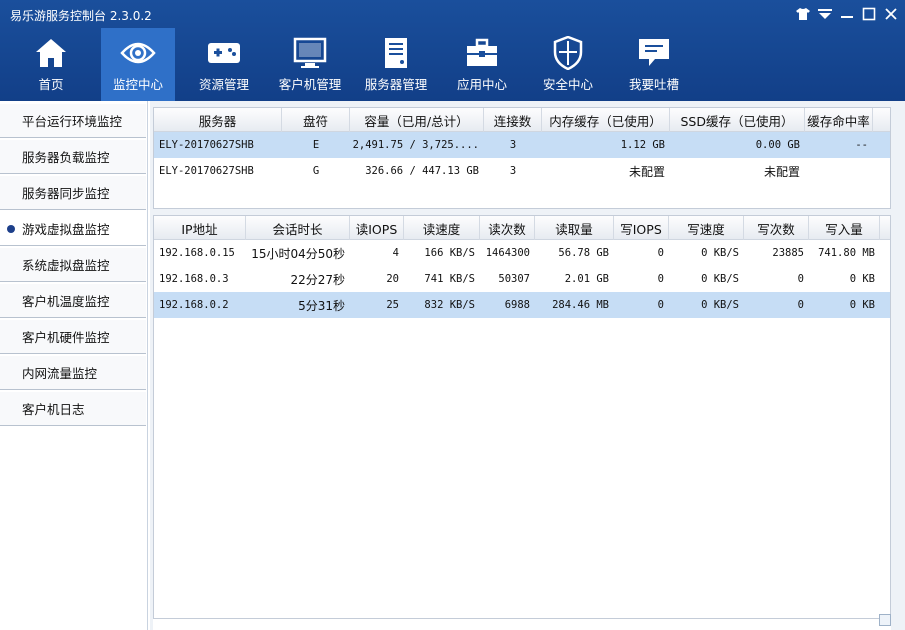 Image resolution: width=905 pixels, height=630 pixels. Describe the element at coordinates (417, 120) in the screenshot. I see `column-header: 容量（已用/总计）` at that location.